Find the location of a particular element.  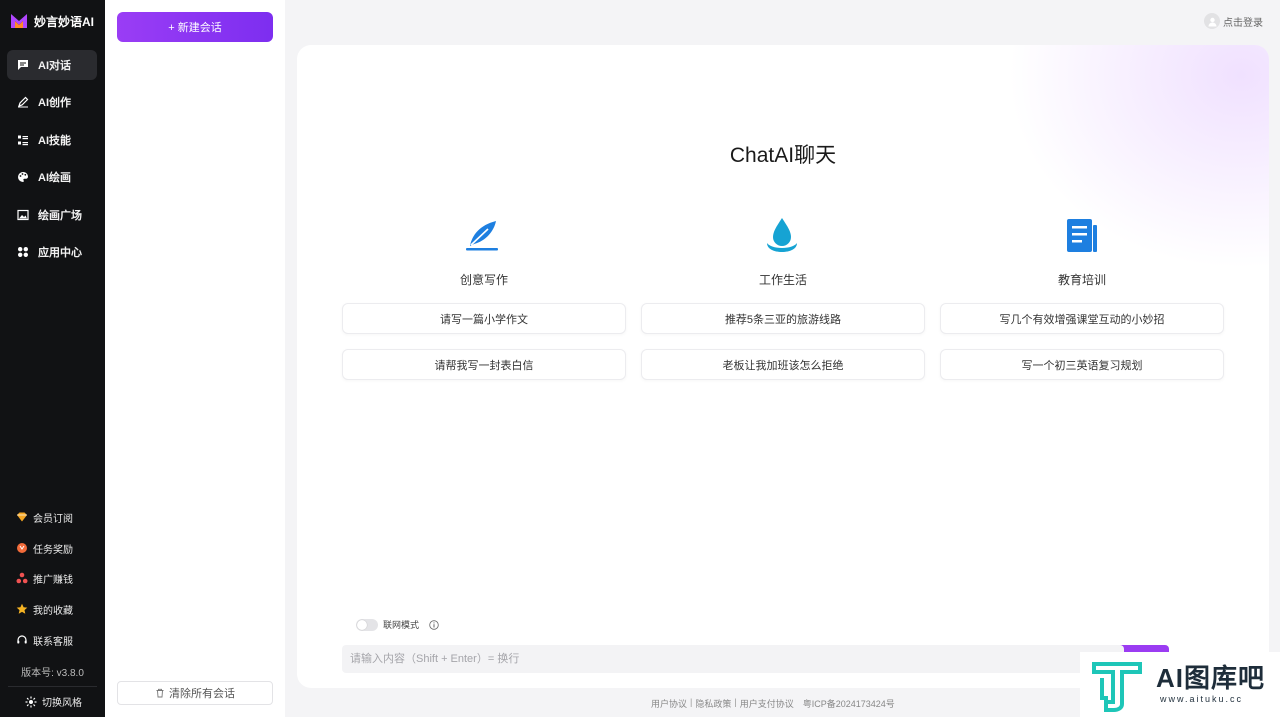

brand-name: 妙言妙语AI is located at coordinates (64, 21).